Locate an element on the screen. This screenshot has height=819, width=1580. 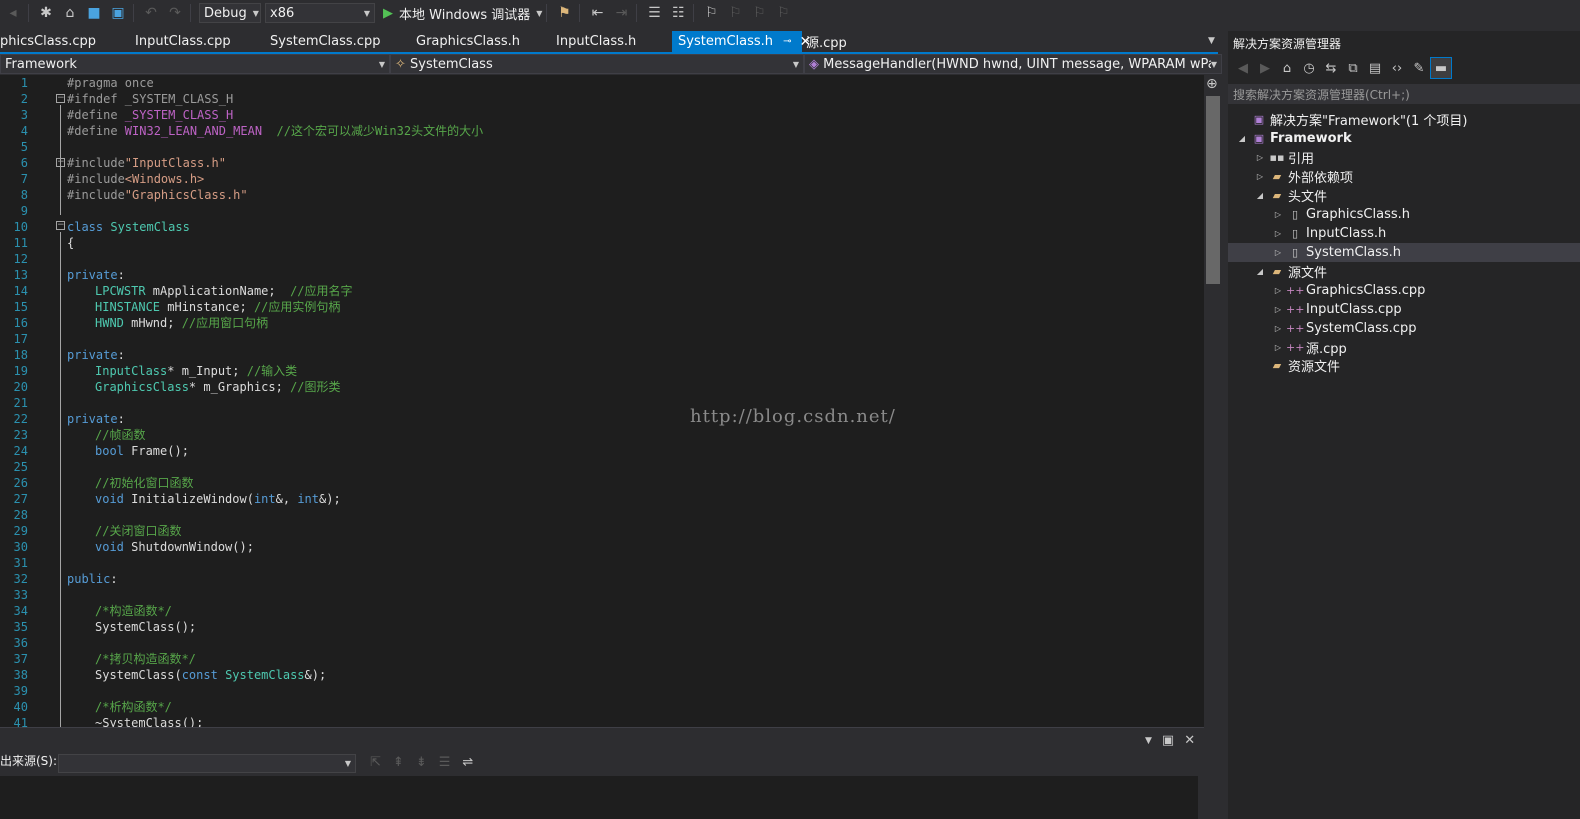
tree-item-project: ◢ ▣ Framework is located at coordinates (1293, 138).